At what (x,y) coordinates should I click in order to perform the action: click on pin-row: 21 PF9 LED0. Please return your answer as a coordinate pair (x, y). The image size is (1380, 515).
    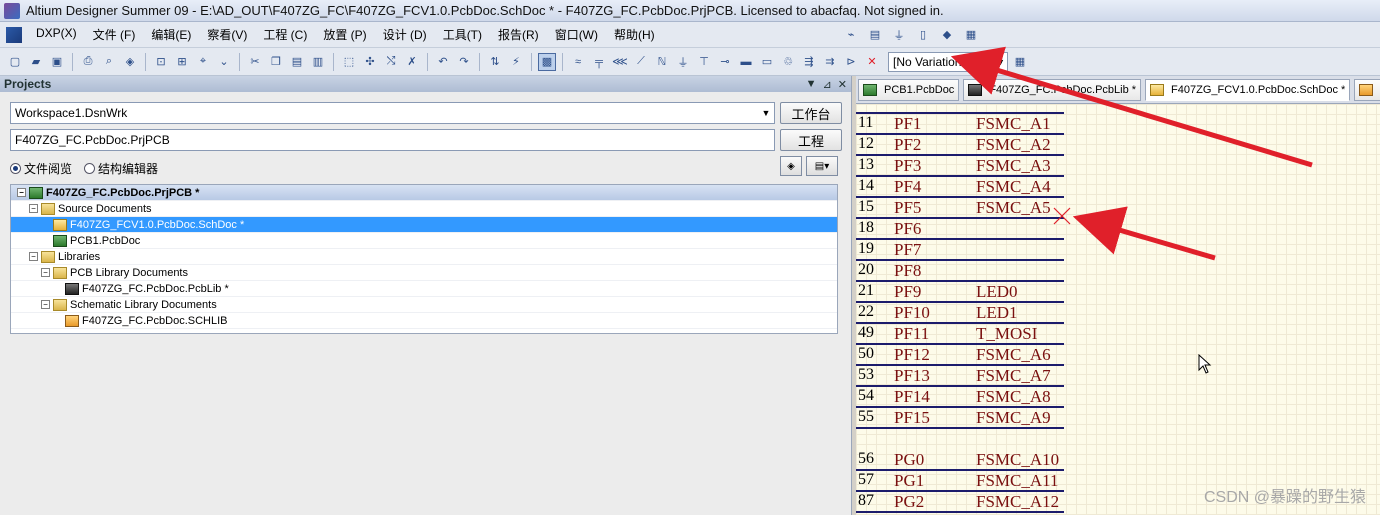
    Looking at the image, I should click on (960, 292).